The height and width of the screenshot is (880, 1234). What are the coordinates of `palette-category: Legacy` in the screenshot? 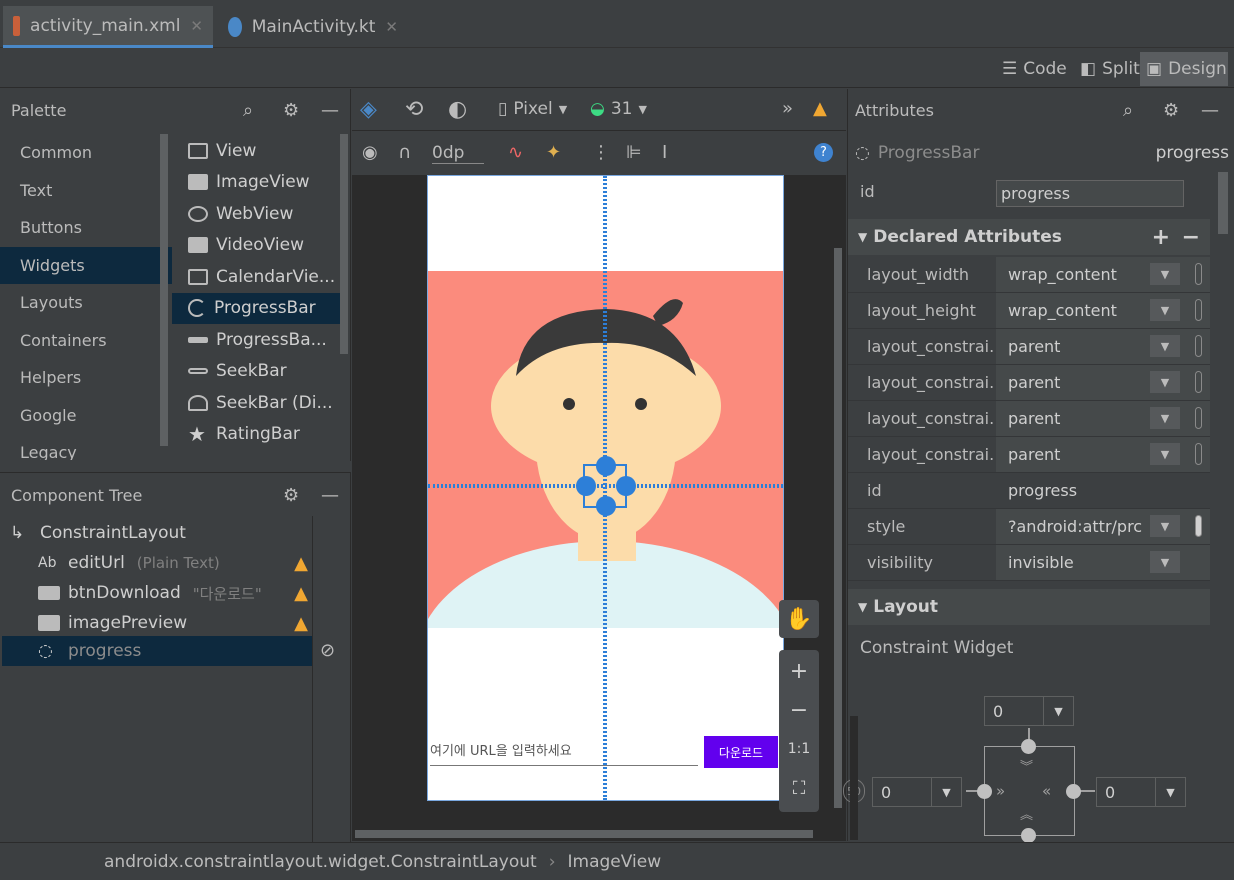 It's located at (86, 447).